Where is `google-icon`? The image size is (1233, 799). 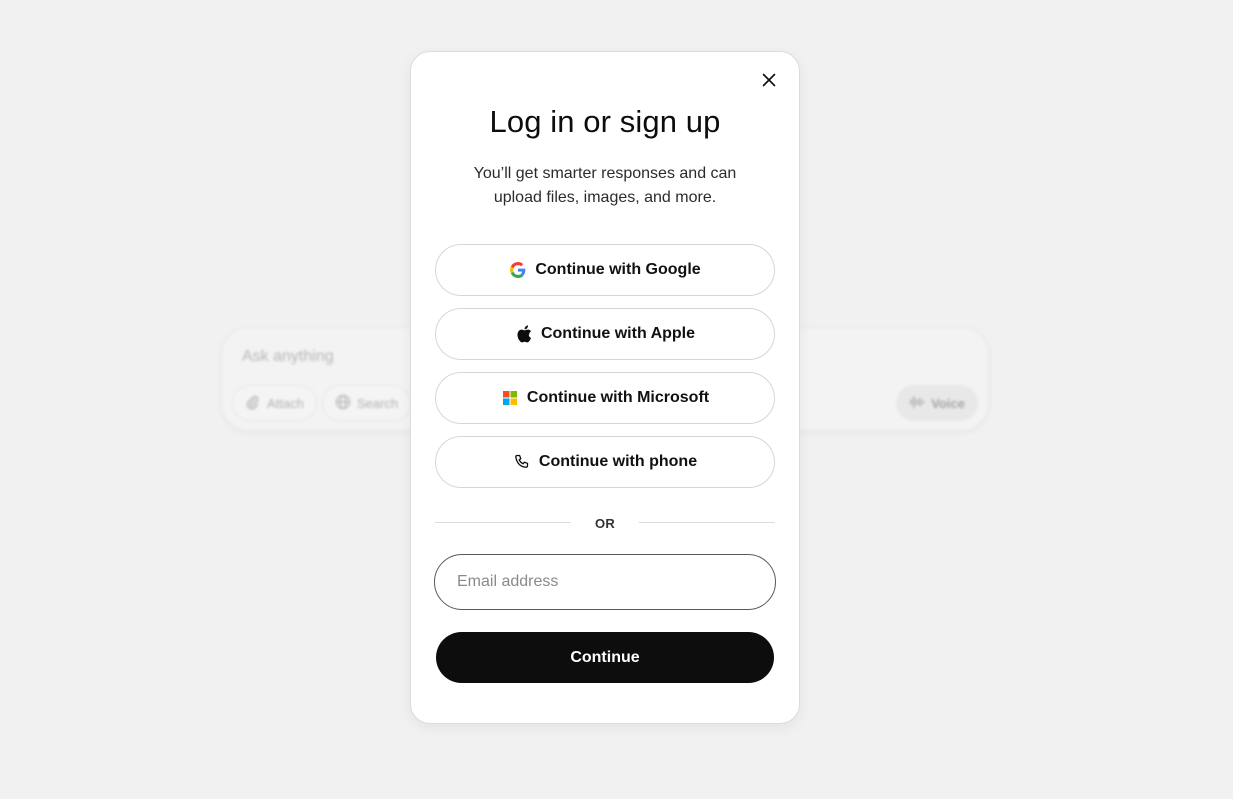
google-icon is located at coordinates (518, 270).